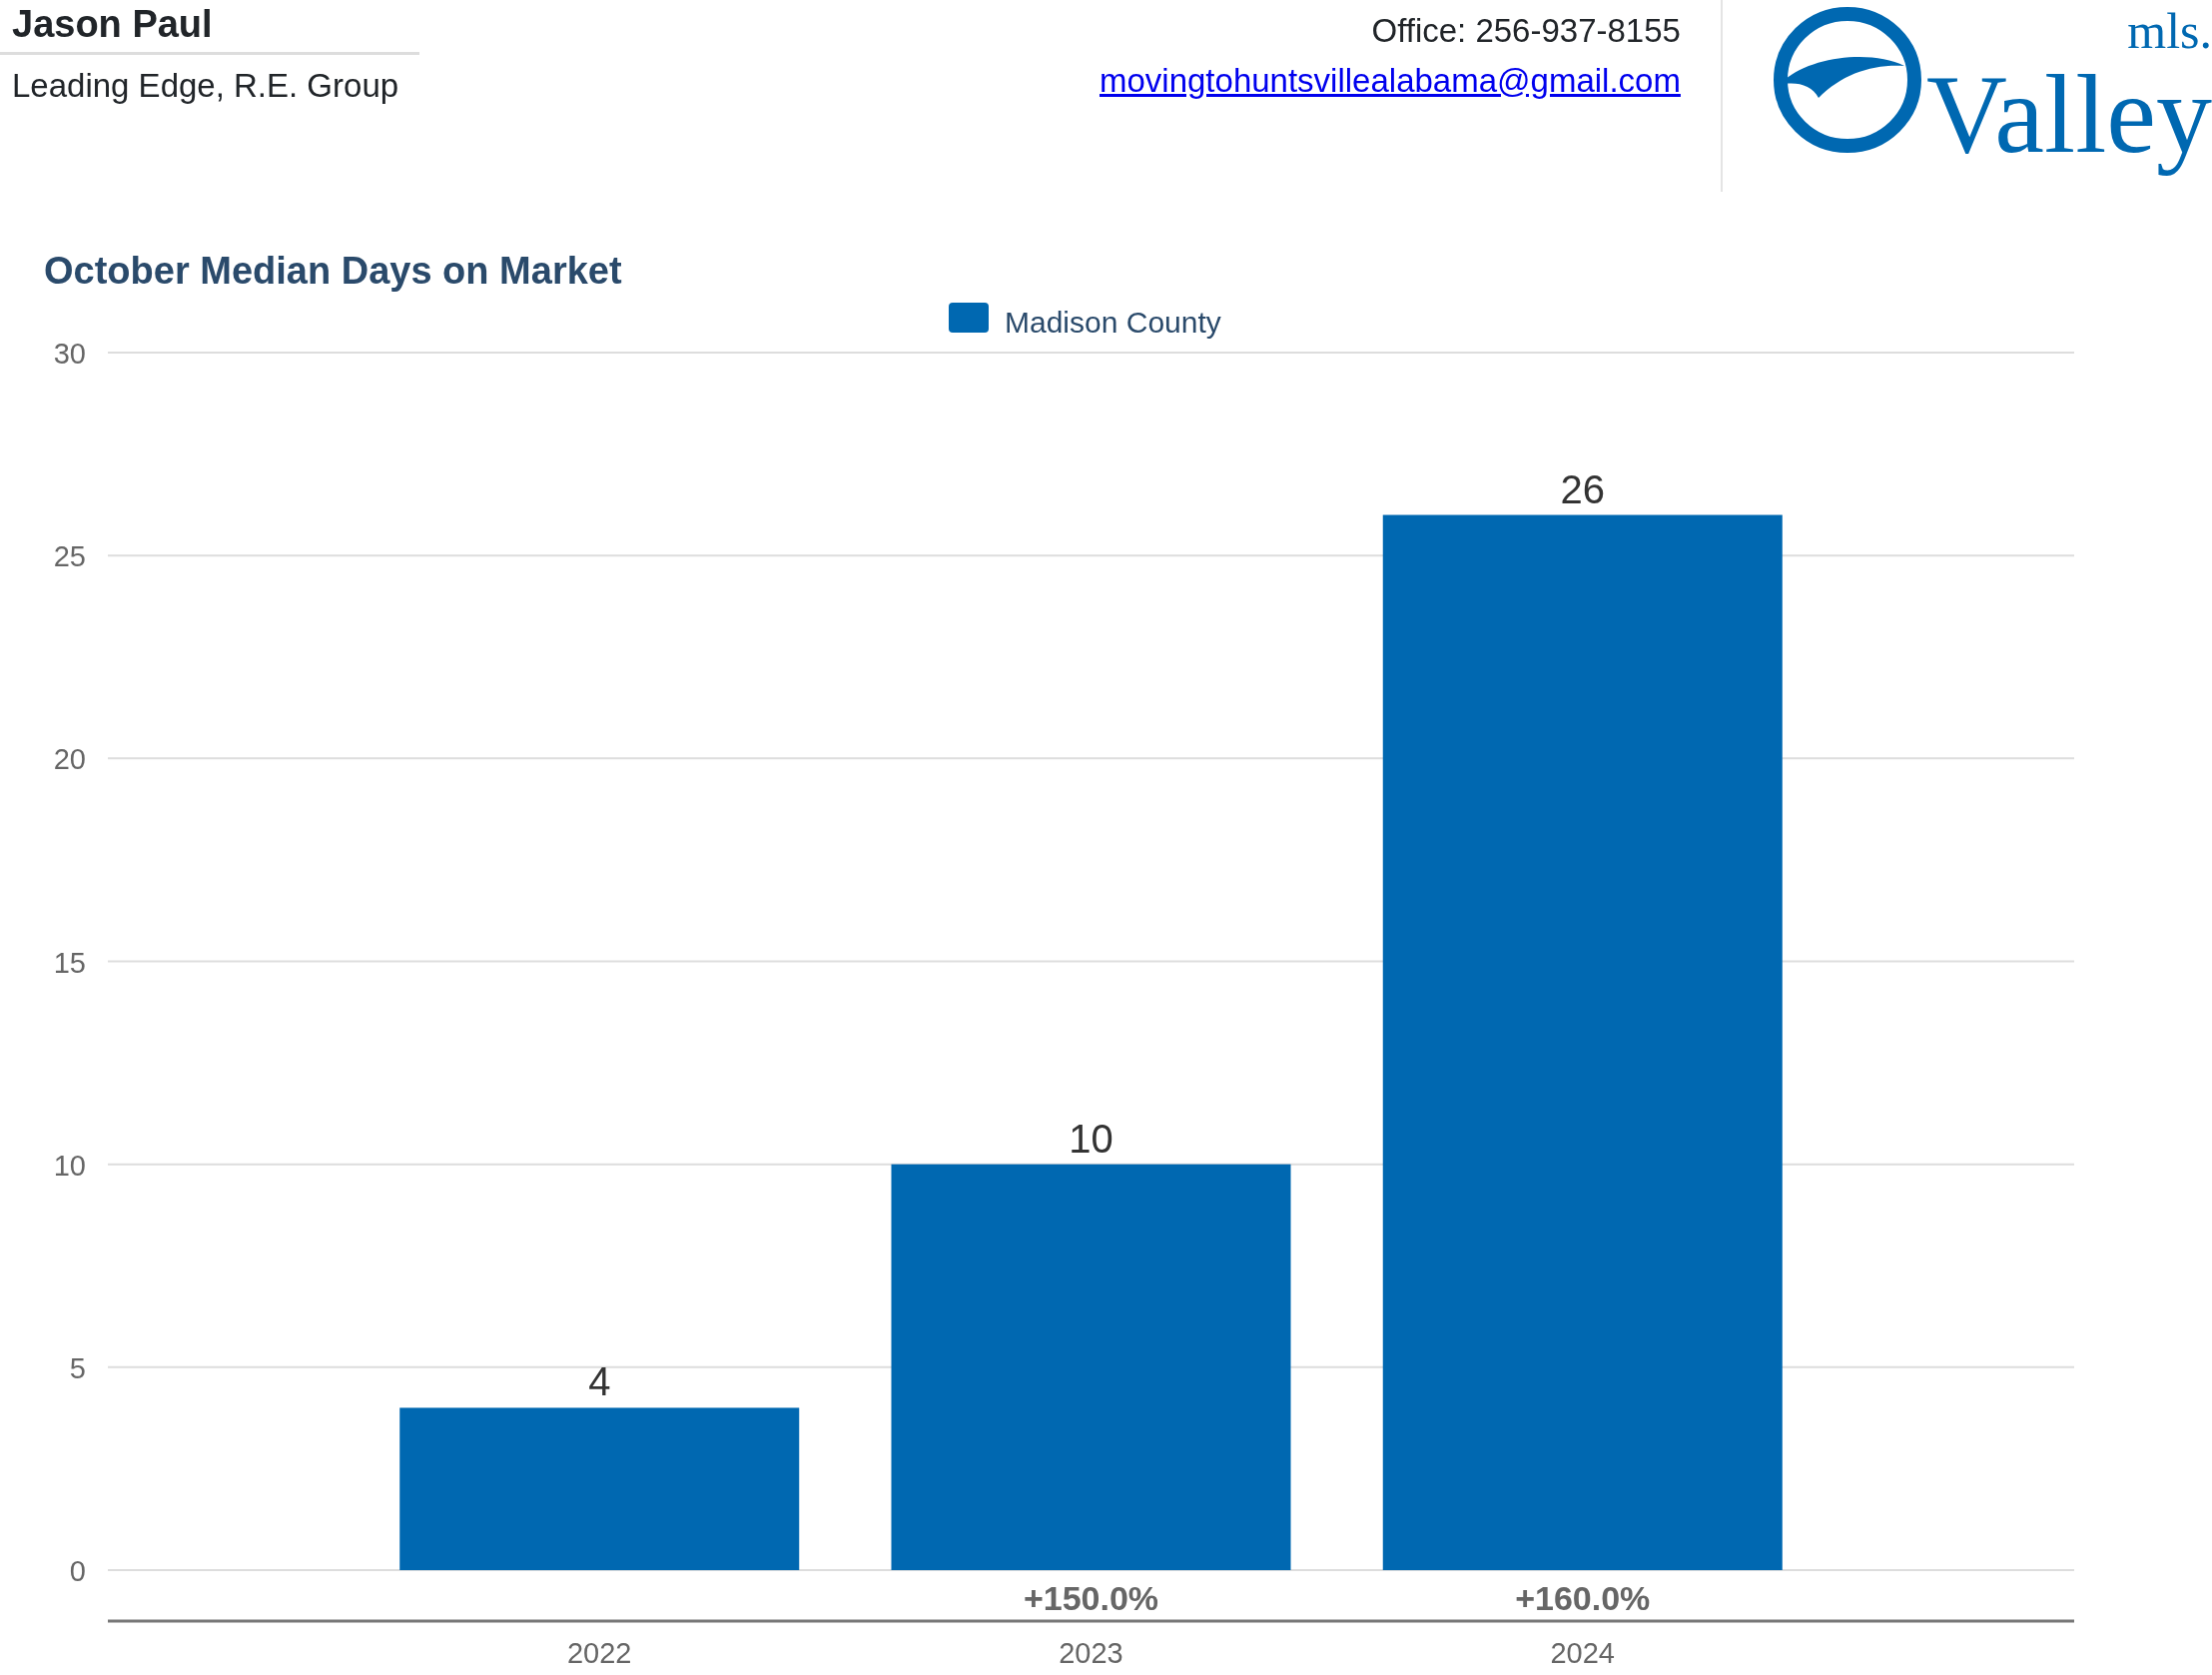 This screenshot has height=1675, width=2212. I want to click on agent-name: Jason Paul, so click(209, 27).